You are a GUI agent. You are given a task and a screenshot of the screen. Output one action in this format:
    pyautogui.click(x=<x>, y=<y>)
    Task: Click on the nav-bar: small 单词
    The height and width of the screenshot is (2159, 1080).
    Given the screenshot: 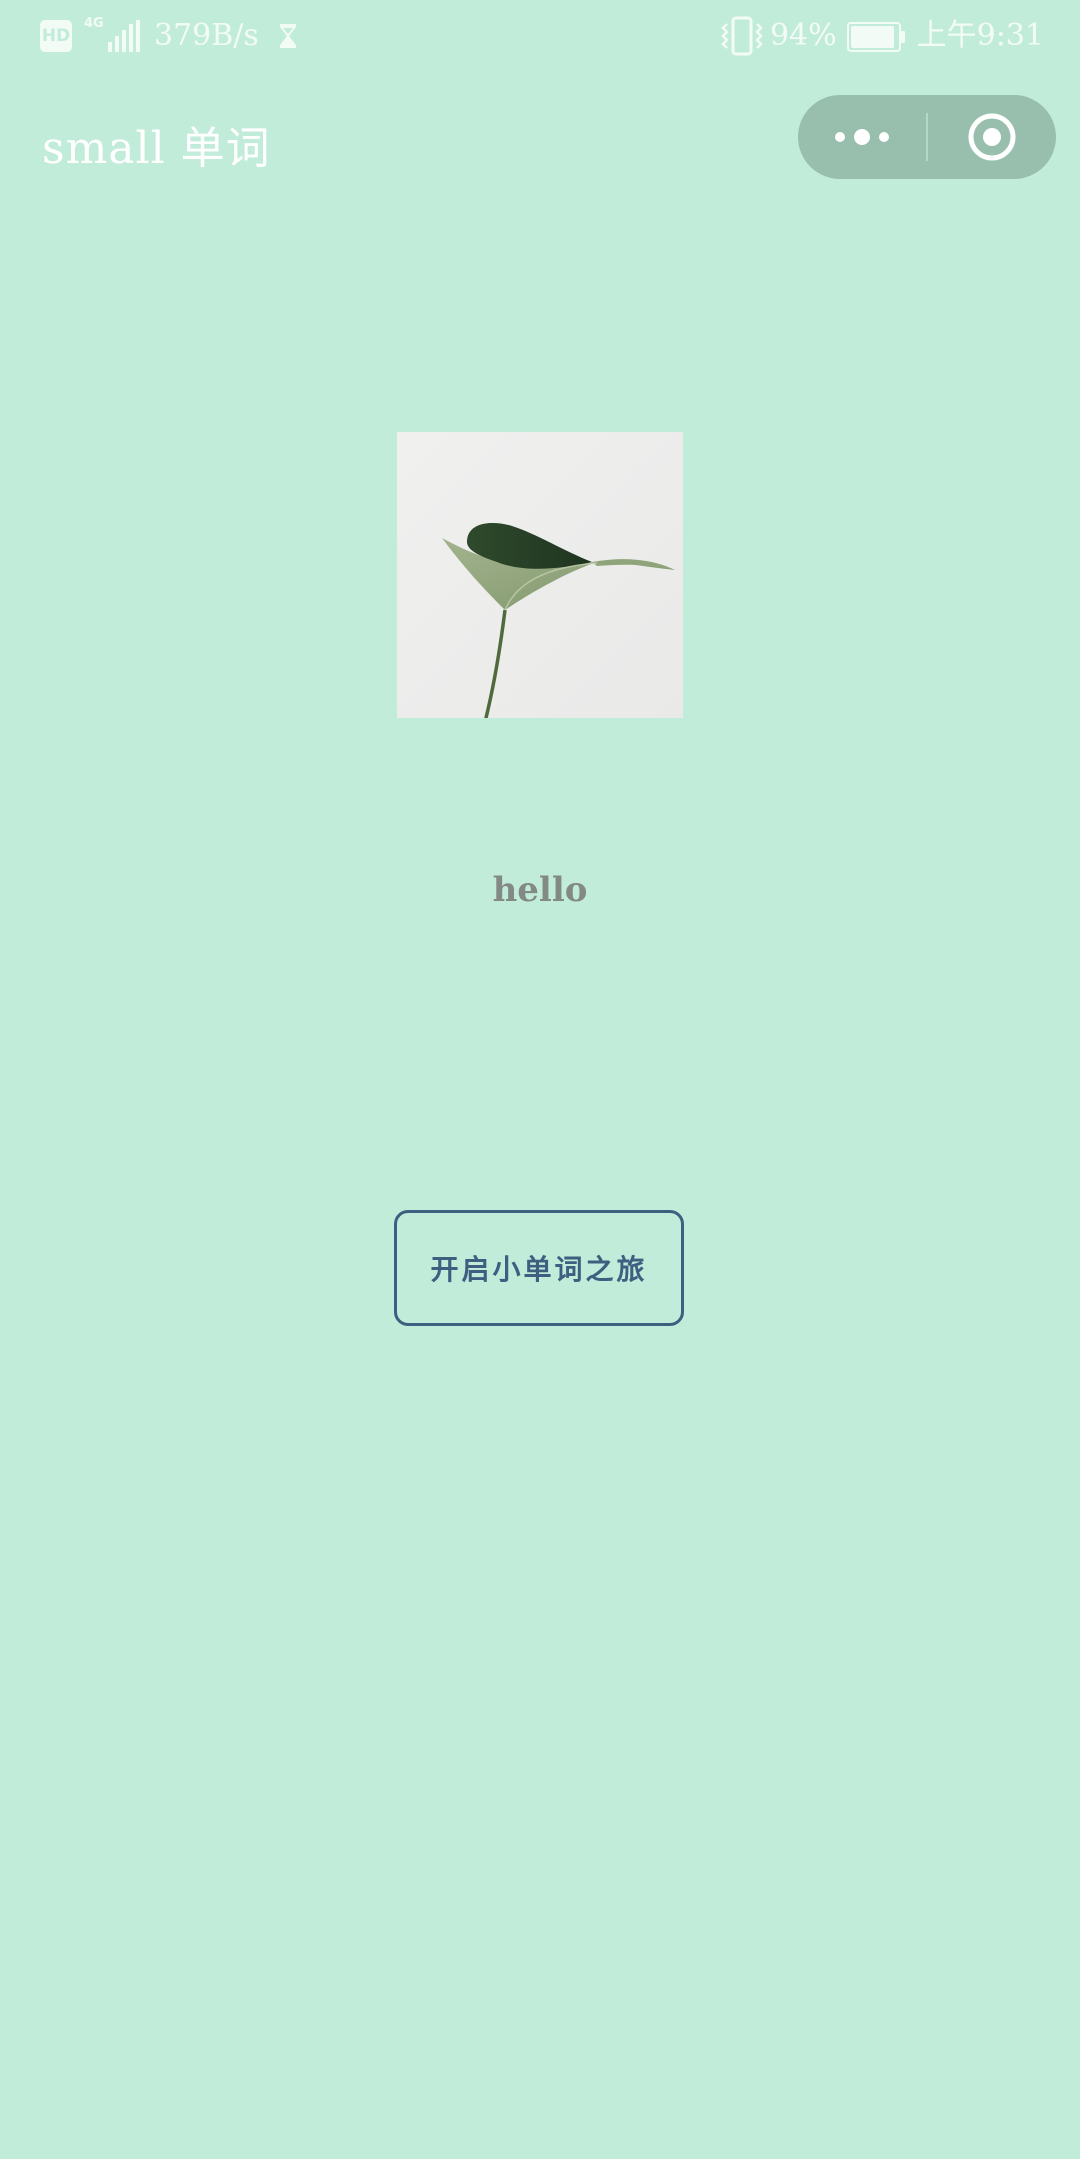 What is the action you would take?
    pyautogui.click(x=540, y=138)
    